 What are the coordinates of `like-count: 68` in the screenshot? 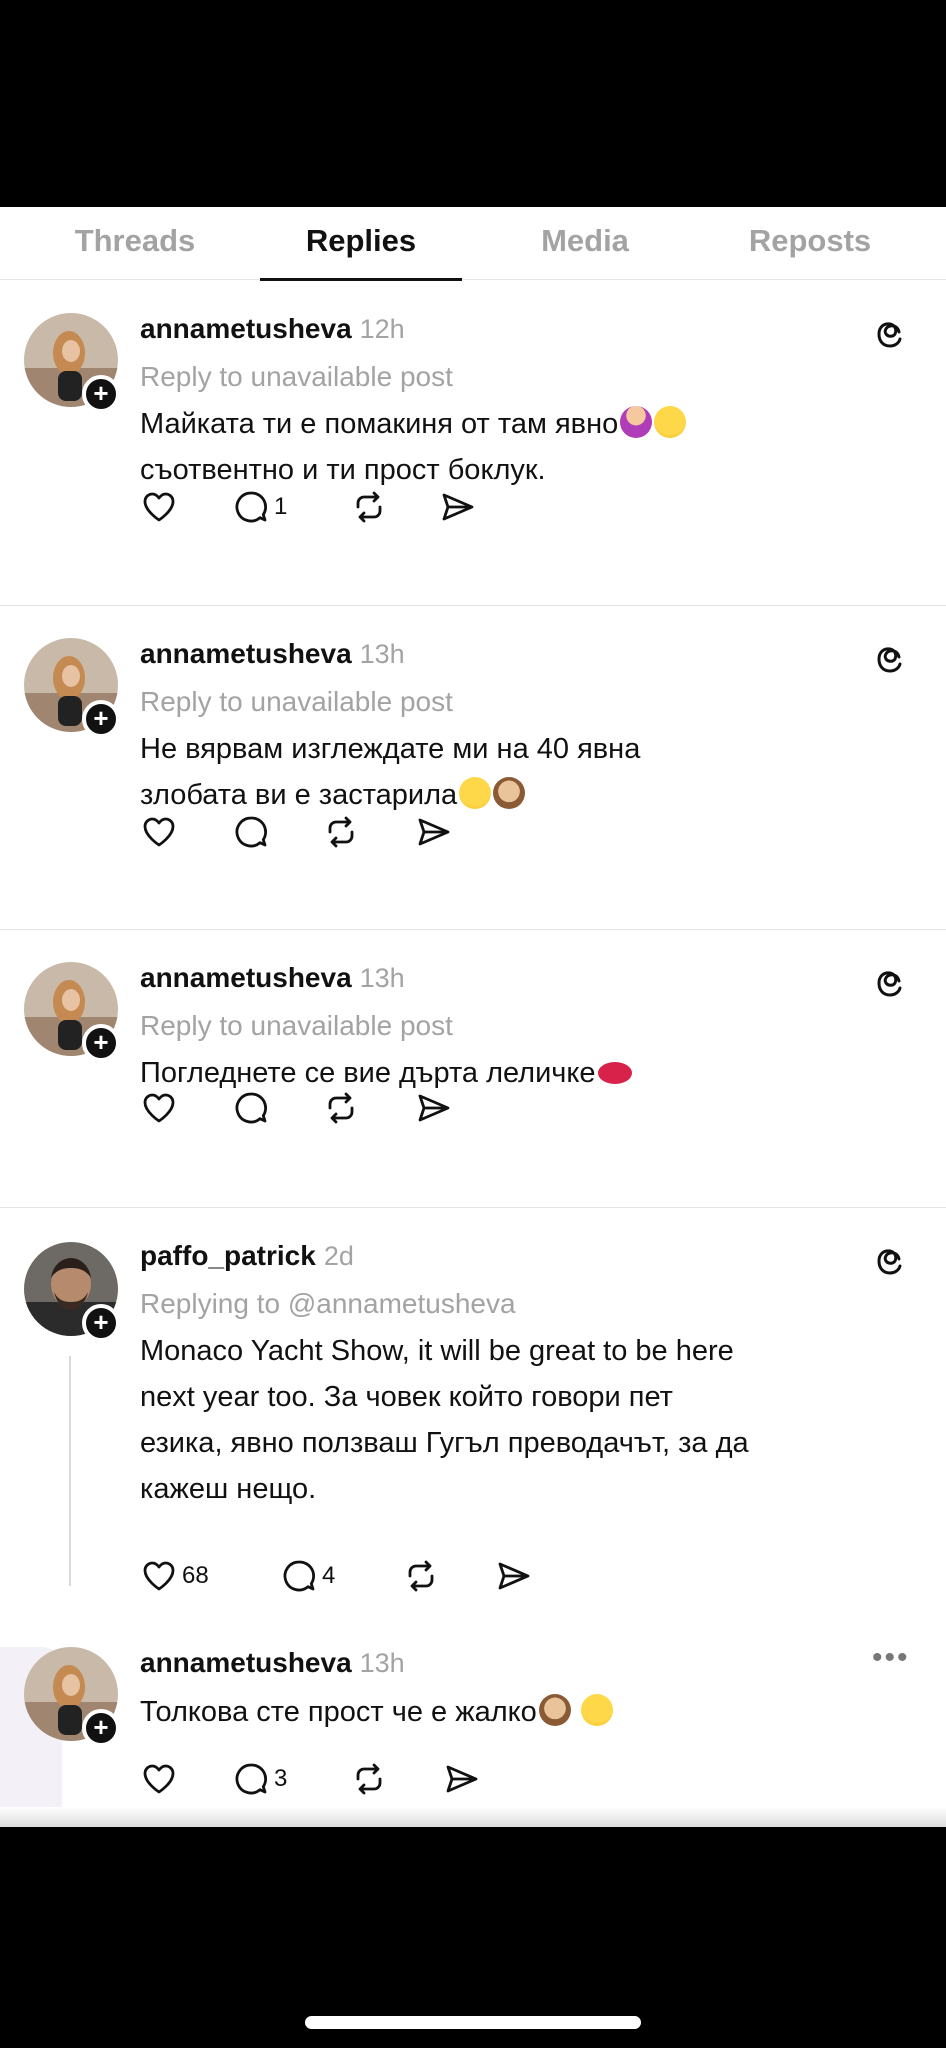 It's located at (195, 1575).